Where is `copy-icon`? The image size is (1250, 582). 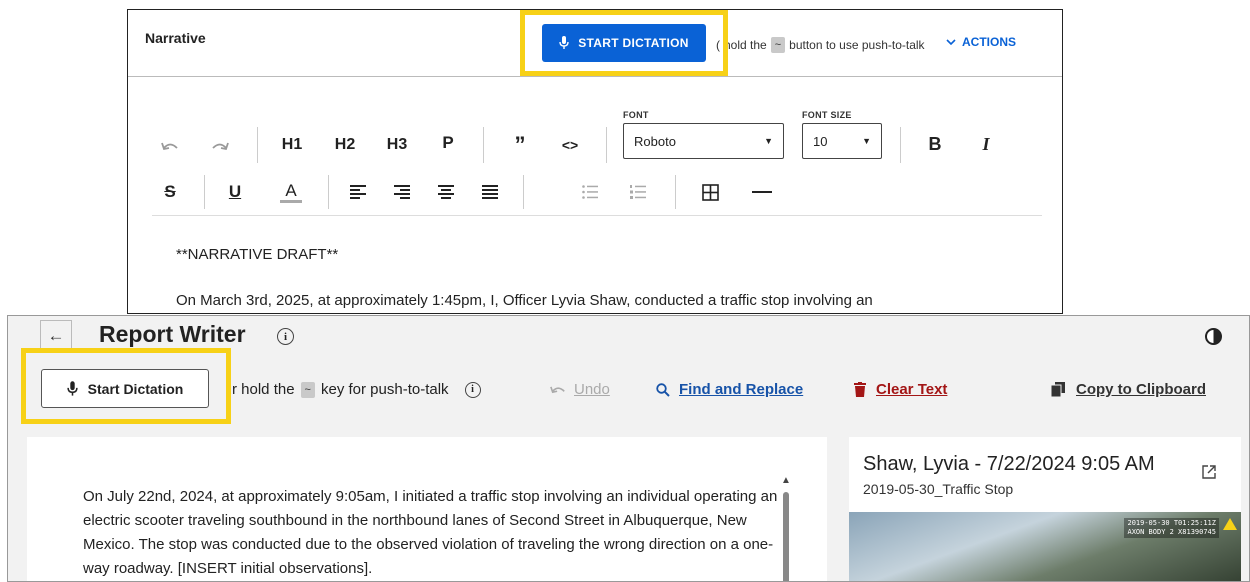 copy-icon is located at coordinates (1058, 389).